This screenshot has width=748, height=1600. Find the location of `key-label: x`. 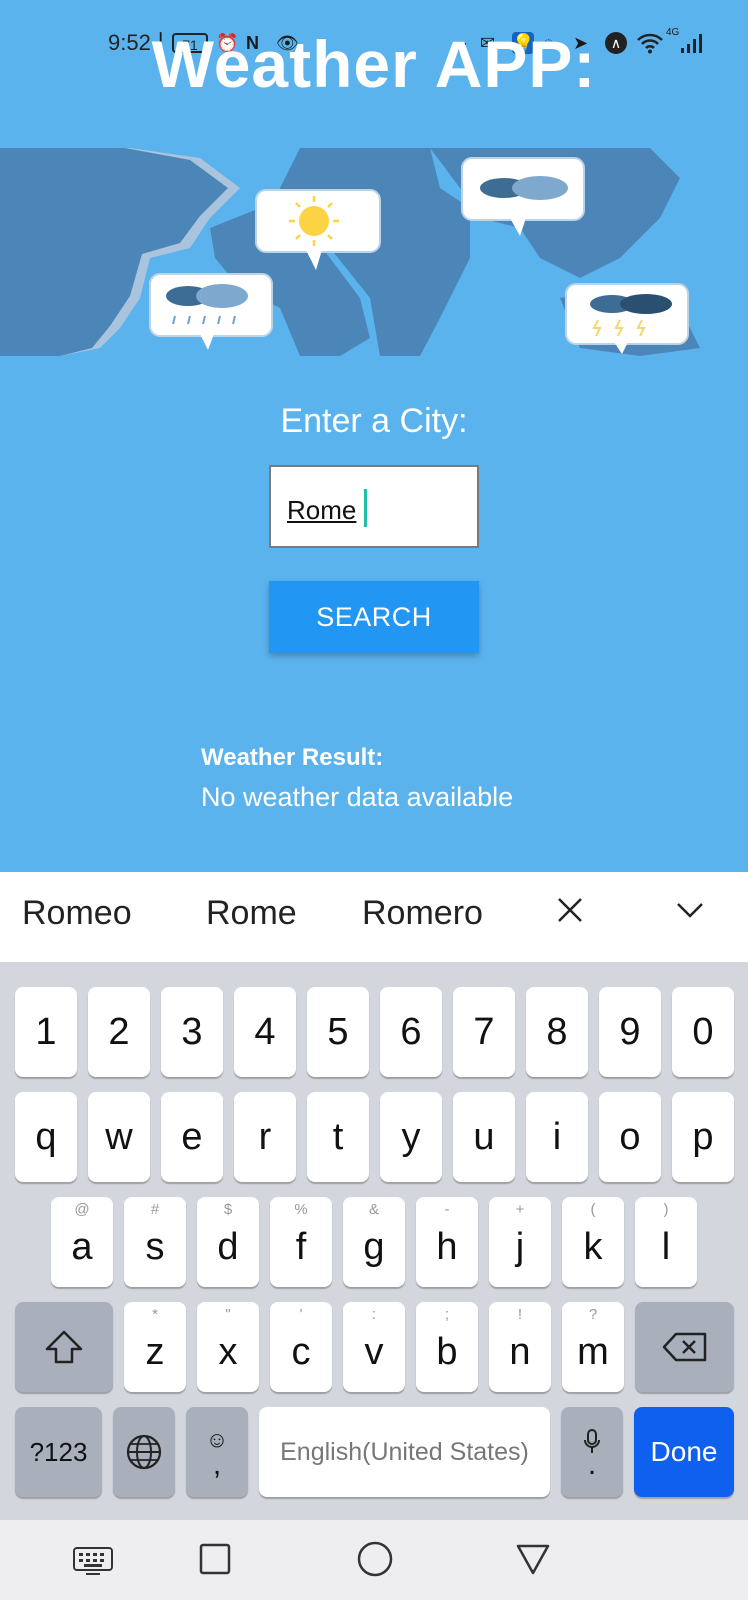

key-label: x is located at coordinates (228, 1351).